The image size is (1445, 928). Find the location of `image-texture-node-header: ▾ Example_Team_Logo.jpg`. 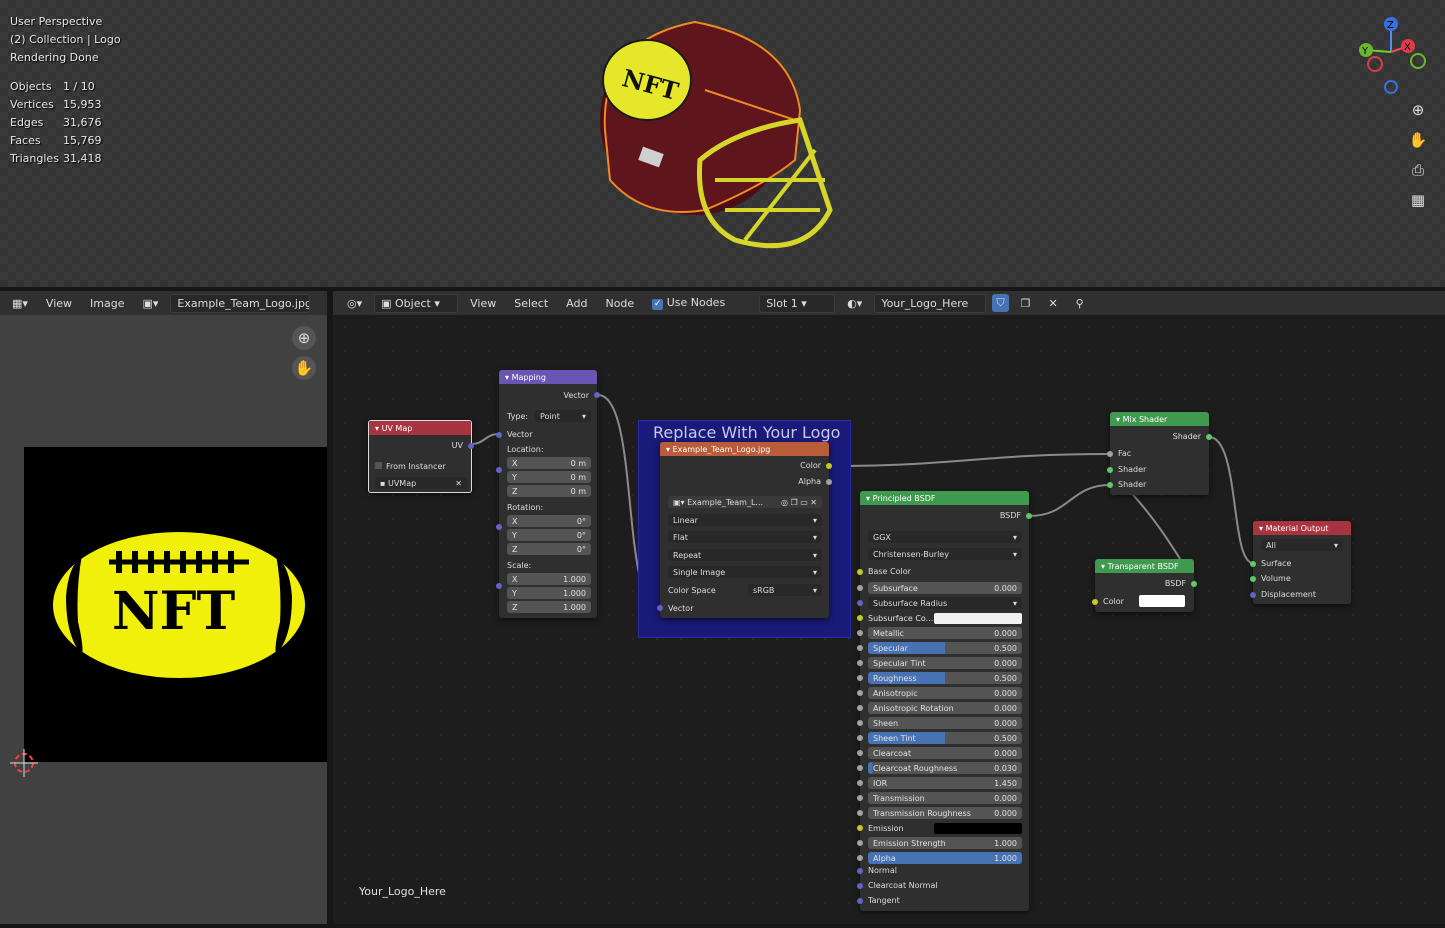

image-texture-node-header: ▾ Example_Team_Logo.jpg is located at coordinates (744, 449).